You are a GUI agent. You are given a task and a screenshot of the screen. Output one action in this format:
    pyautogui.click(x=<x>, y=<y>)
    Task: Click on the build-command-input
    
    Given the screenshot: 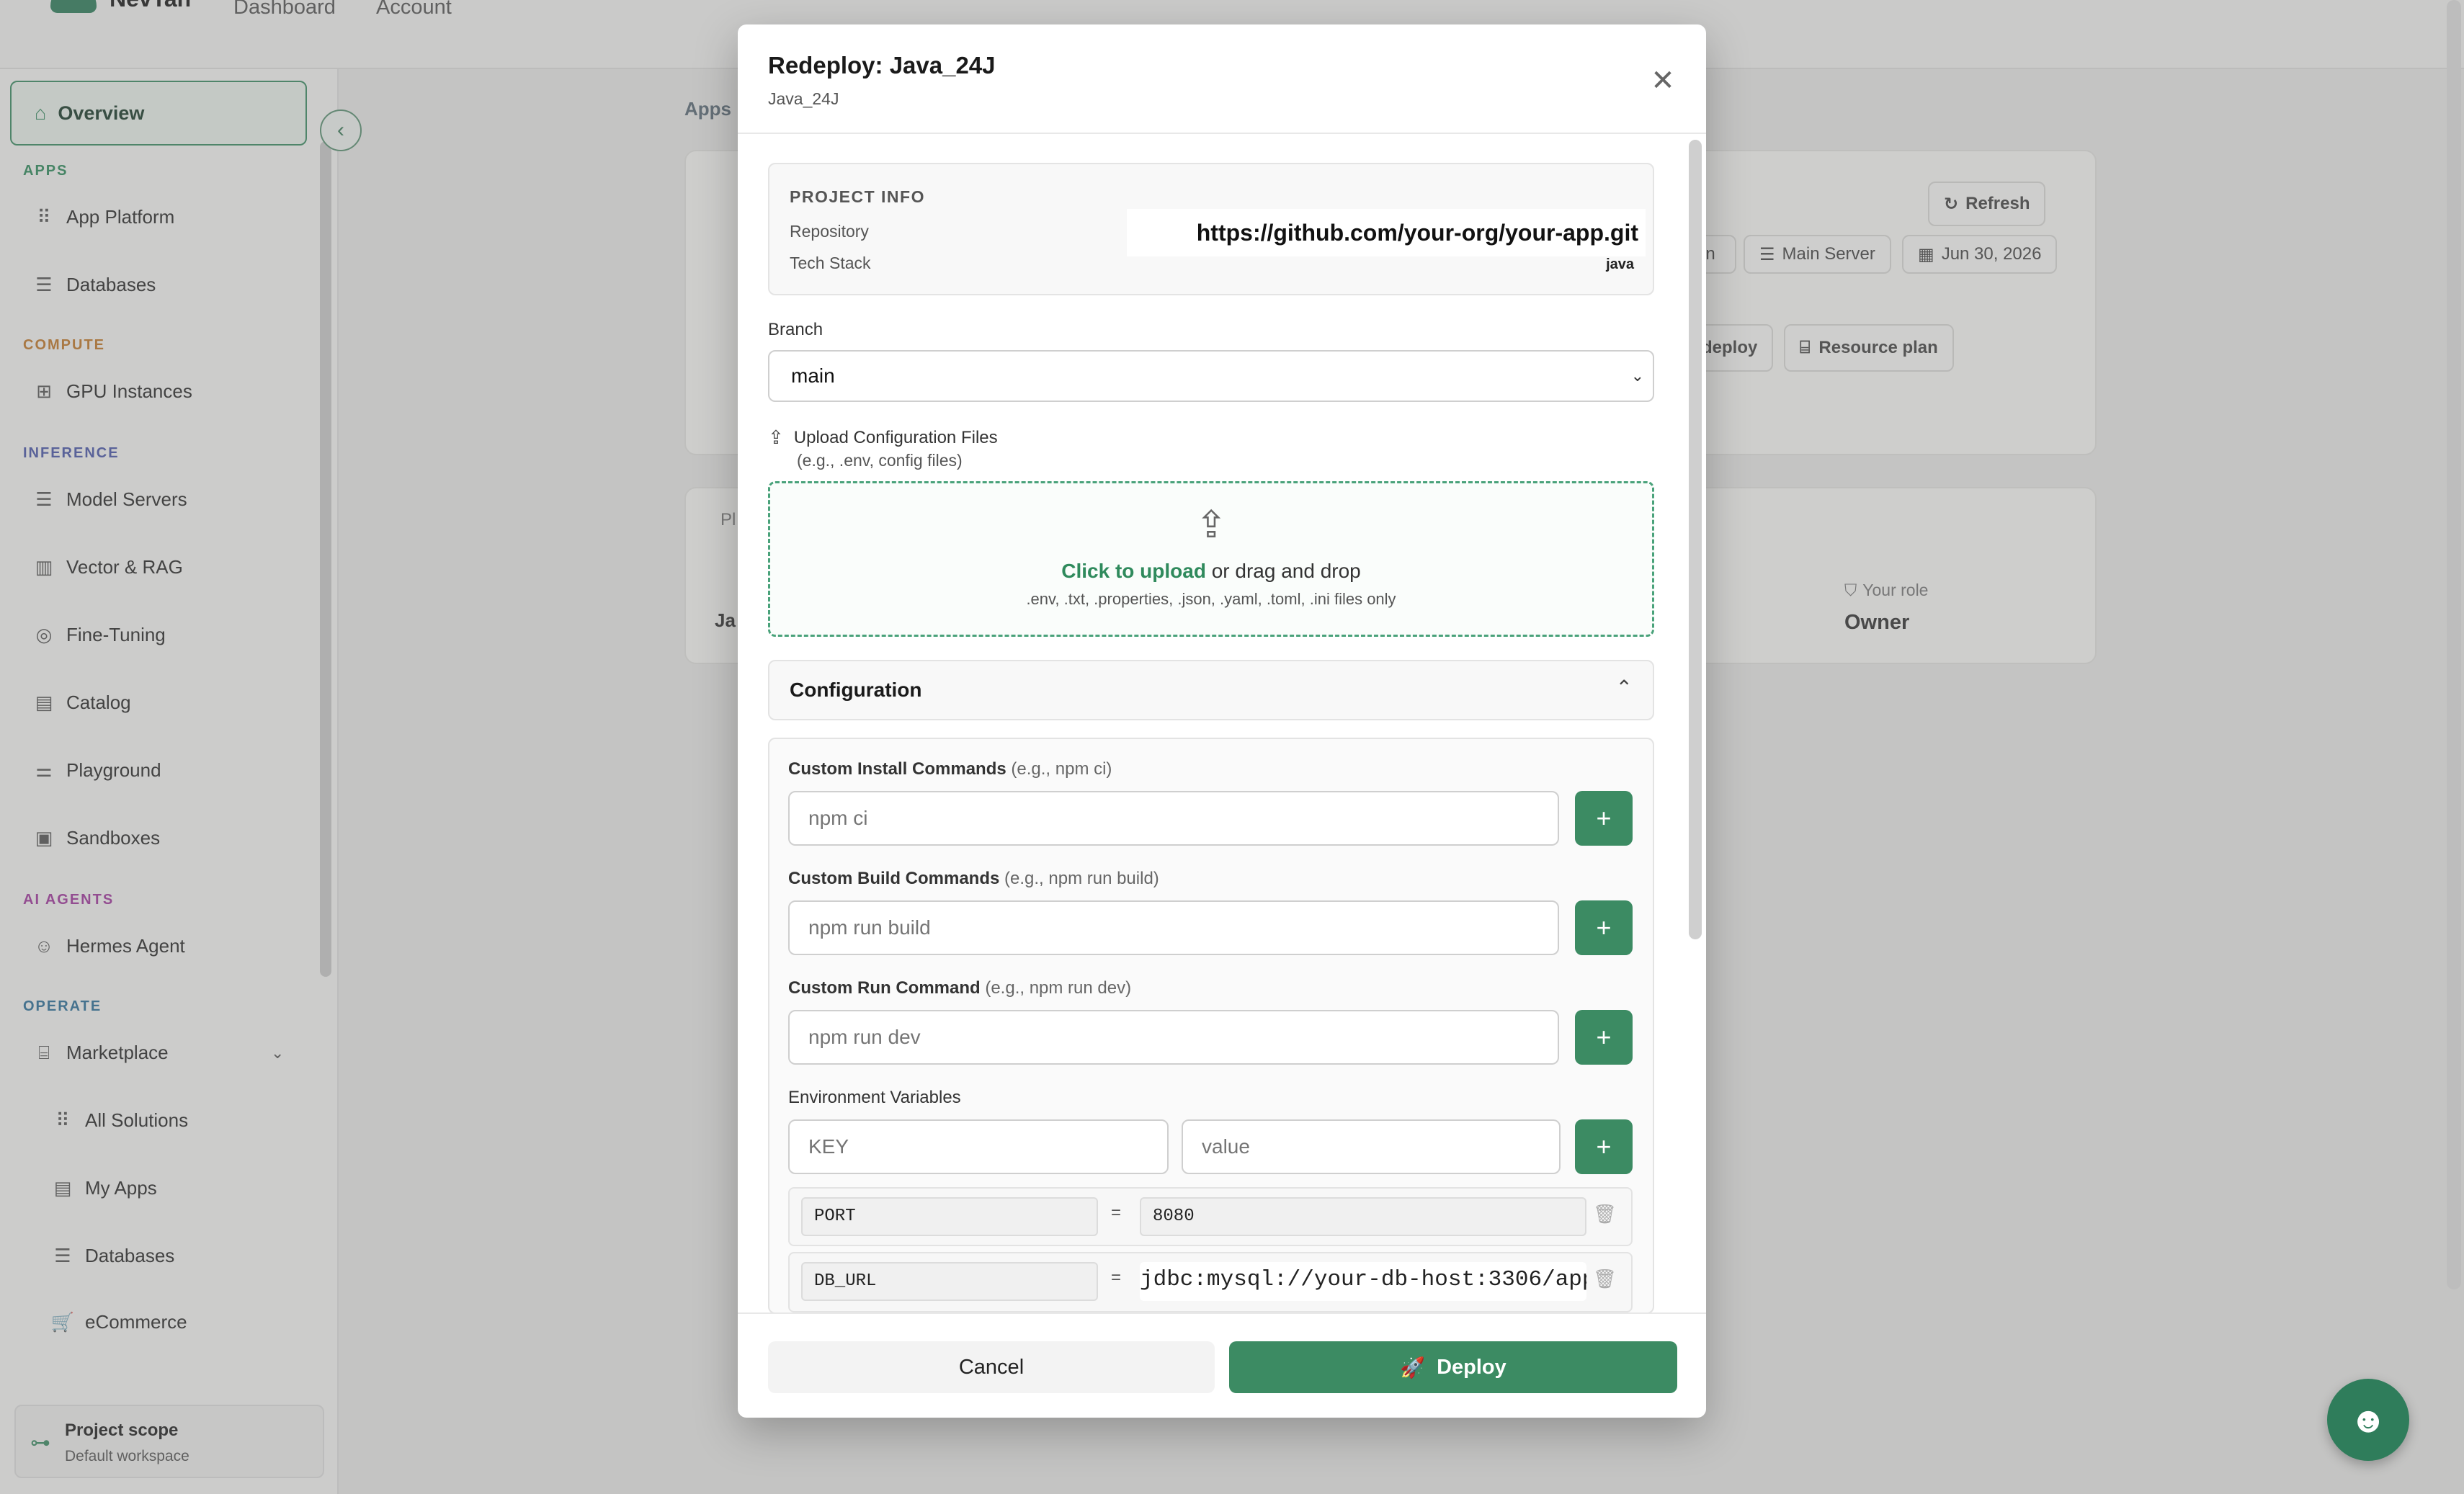 What is the action you would take?
    pyautogui.click(x=1173, y=927)
    